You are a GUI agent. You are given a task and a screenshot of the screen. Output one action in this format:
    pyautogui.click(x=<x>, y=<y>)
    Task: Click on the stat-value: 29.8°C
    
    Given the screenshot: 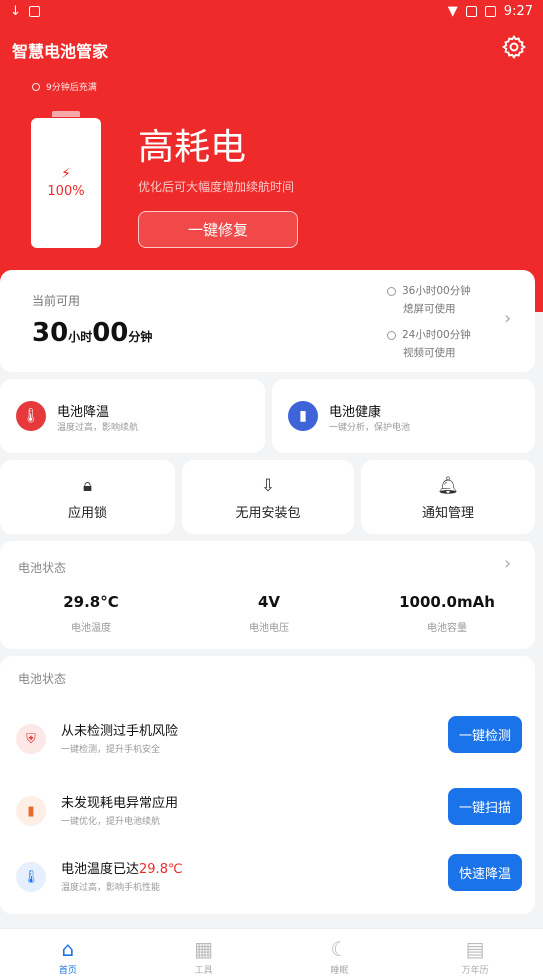 What is the action you would take?
    pyautogui.click(x=91, y=602)
    